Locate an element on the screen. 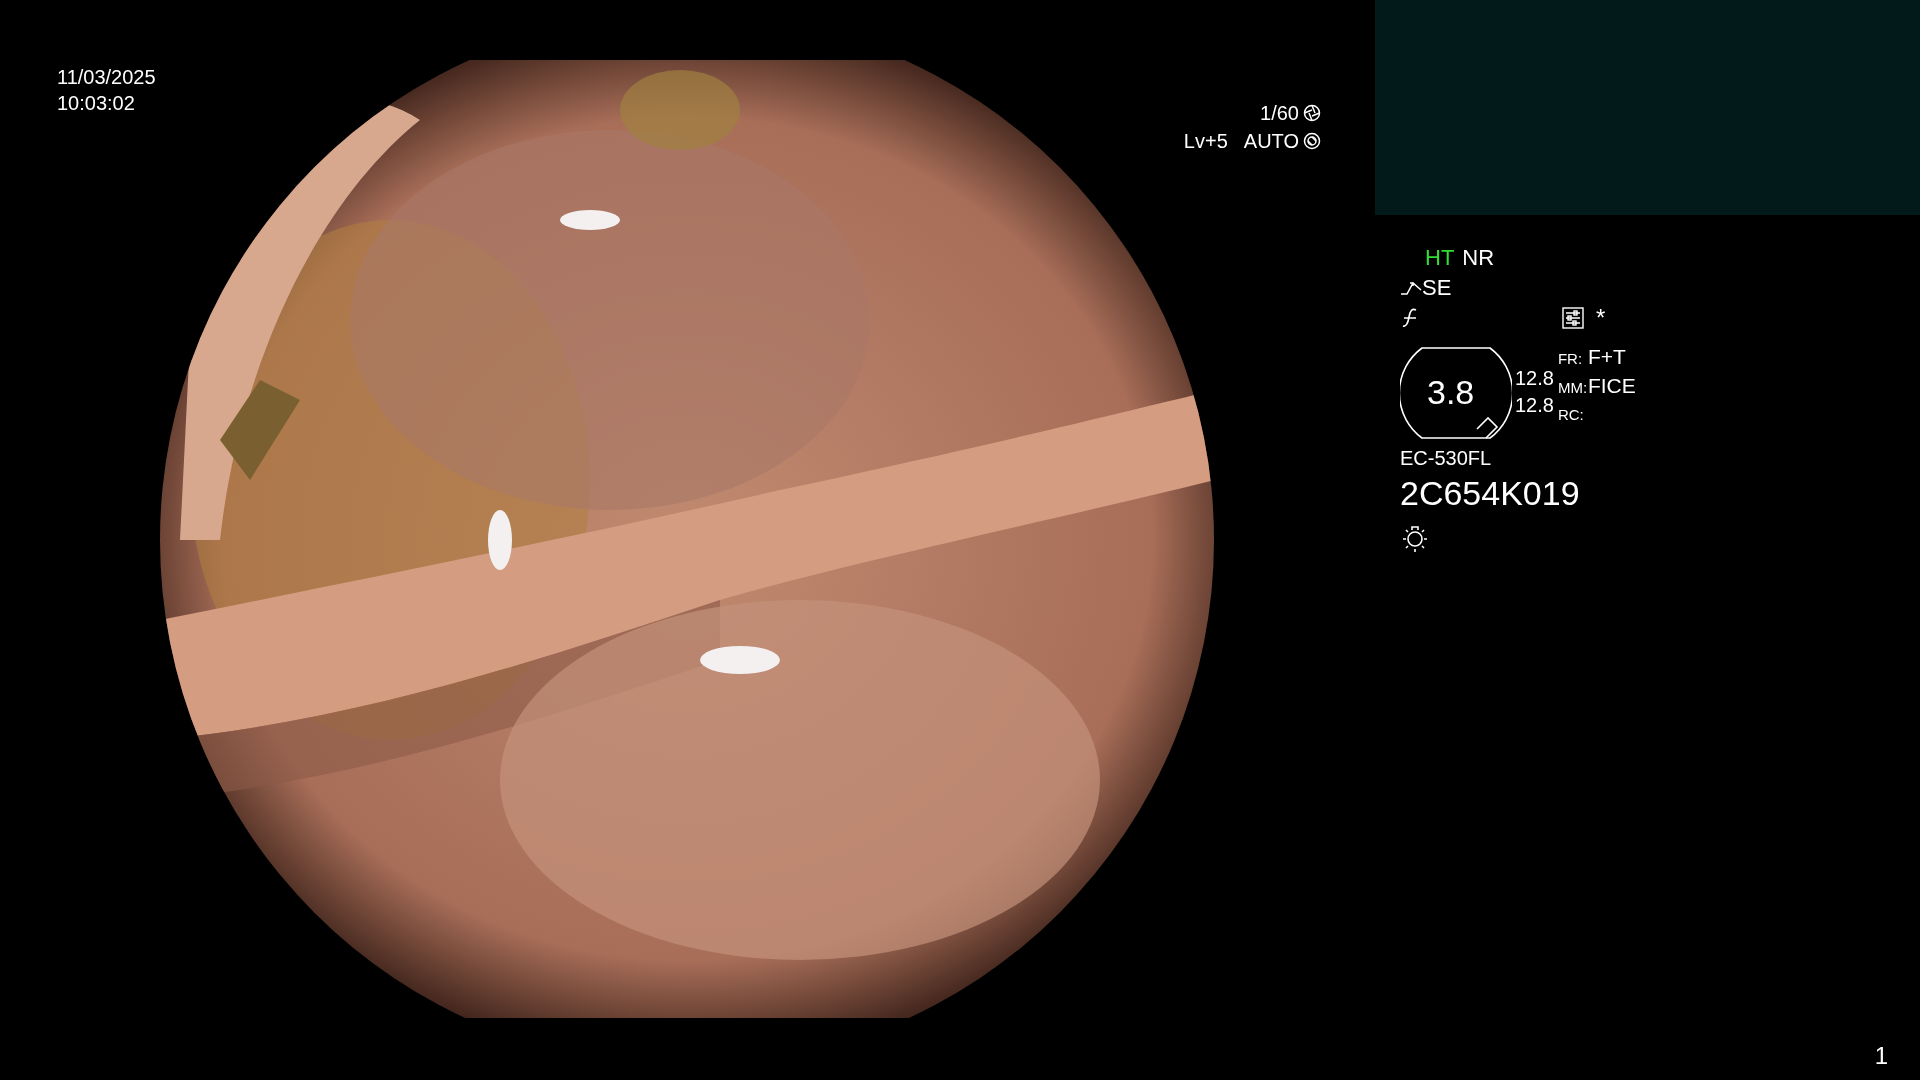 The height and width of the screenshot is (1080, 1920). scope-serial-text: 2C654K019 is located at coordinates (1490, 493).